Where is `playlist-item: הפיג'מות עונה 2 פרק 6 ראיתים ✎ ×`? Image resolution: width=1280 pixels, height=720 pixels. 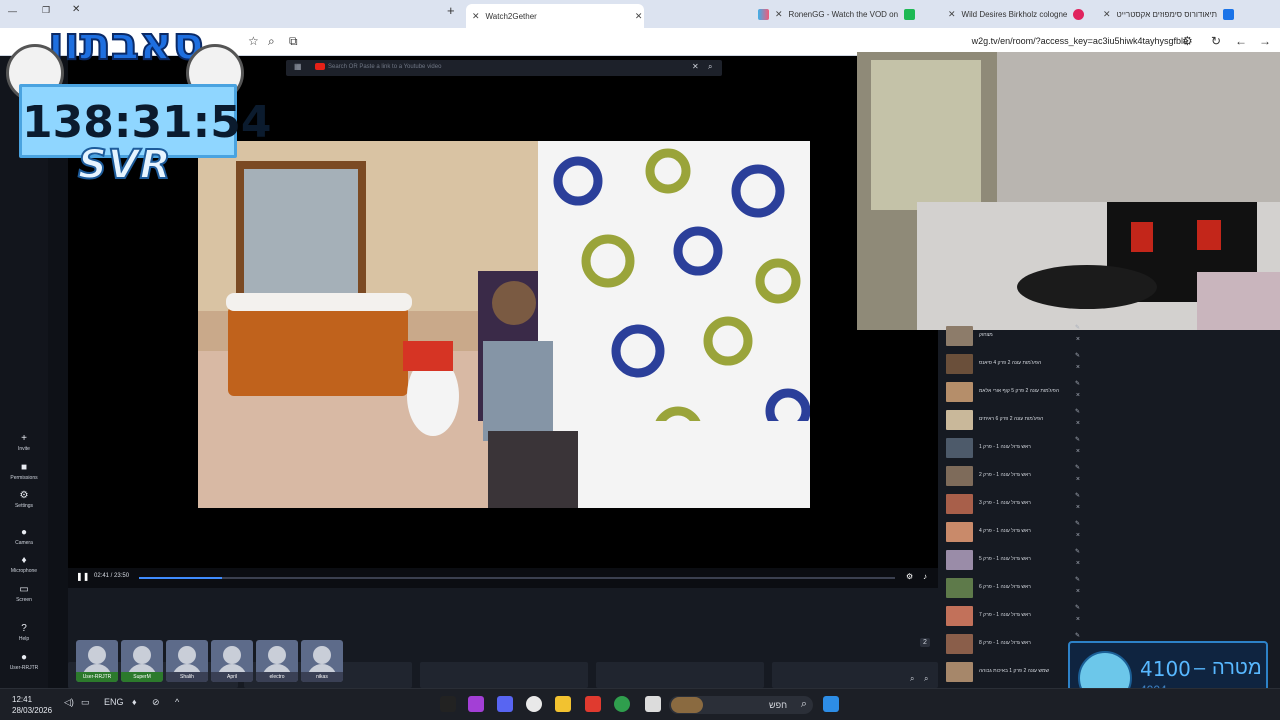 playlist-item: הפיג'מות עונה 2 פרק 6 ראיתים ✎ × is located at coordinates (1016, 421).